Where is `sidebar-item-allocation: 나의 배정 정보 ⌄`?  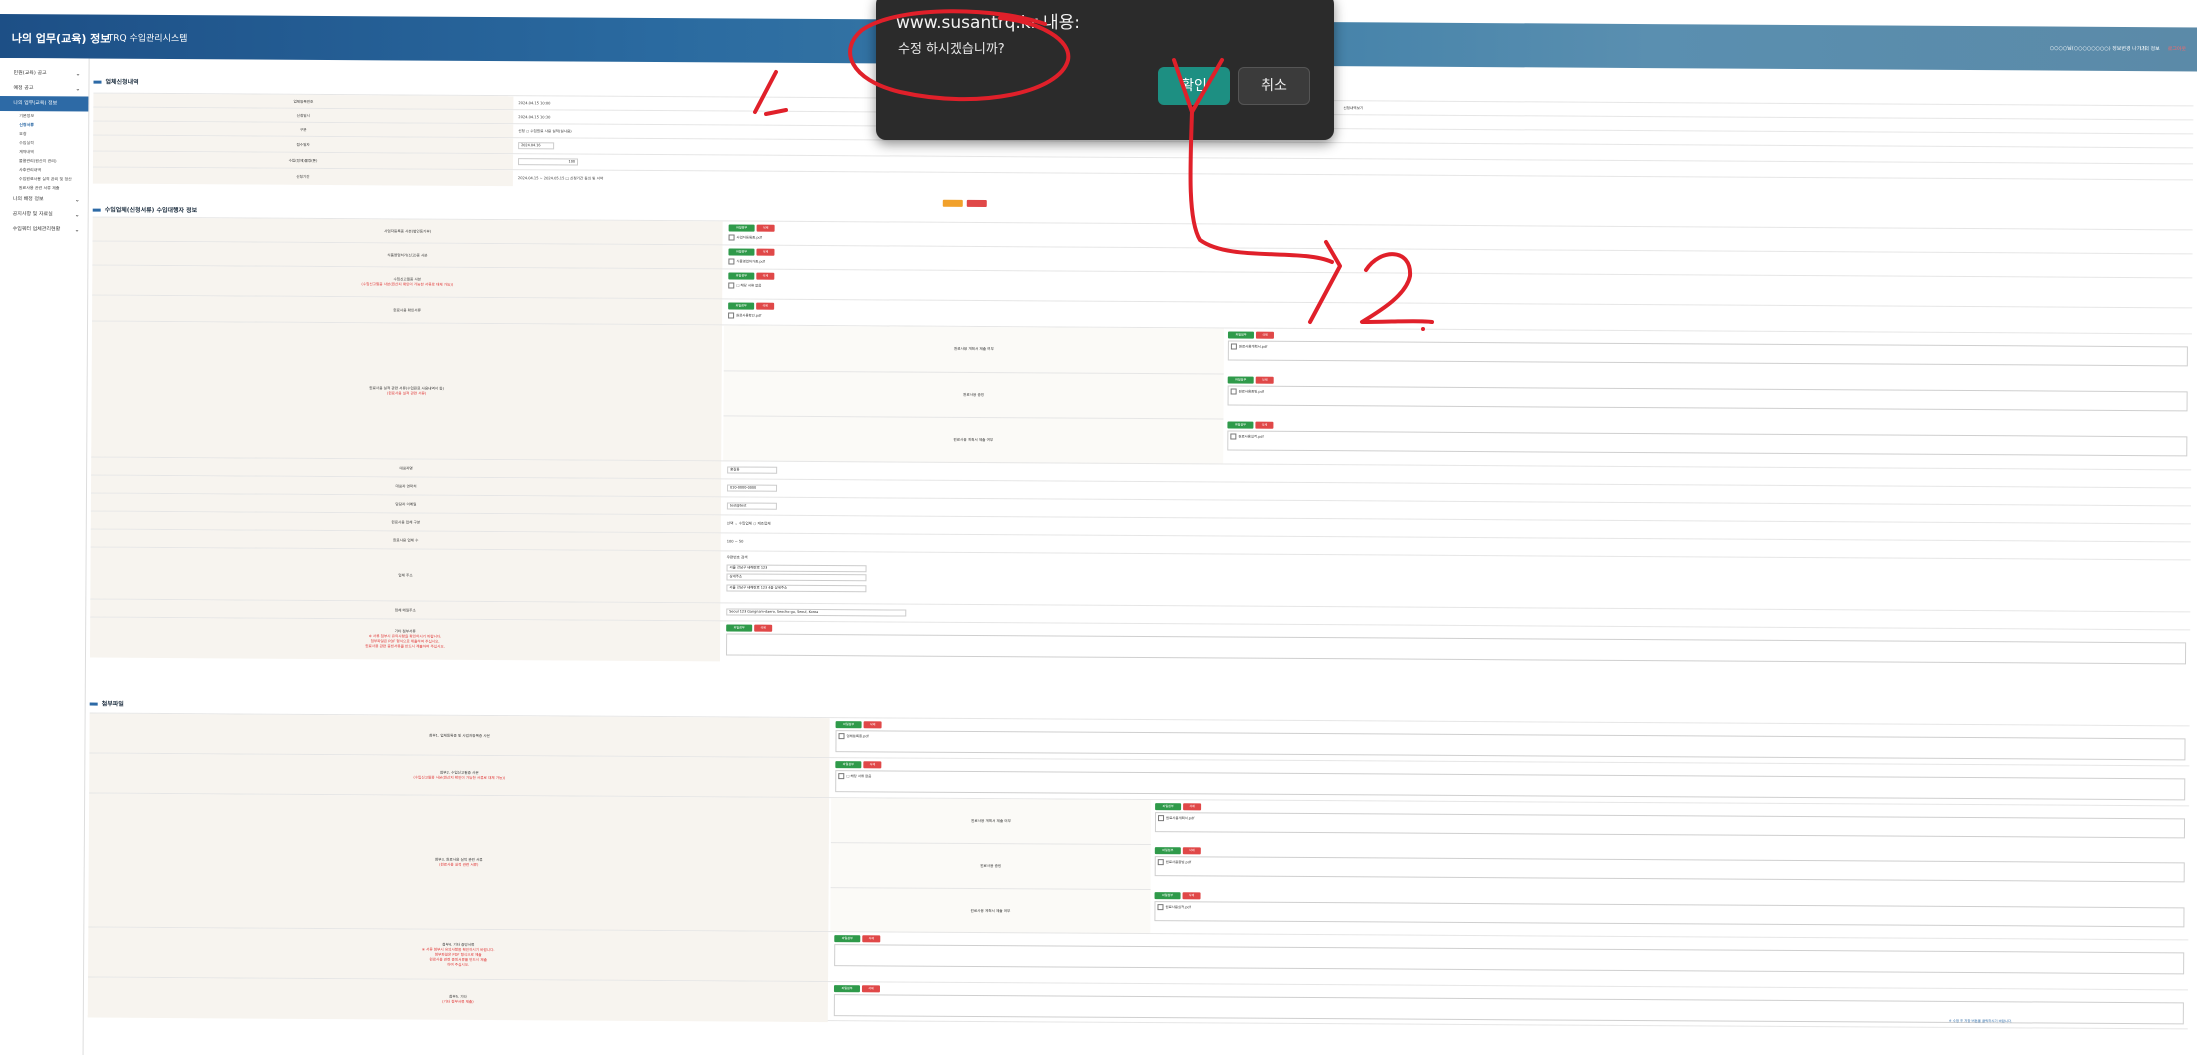
sidebar-item-allocation: 나의 배정 정보 ⌄ is located at coordinates (44, 200).